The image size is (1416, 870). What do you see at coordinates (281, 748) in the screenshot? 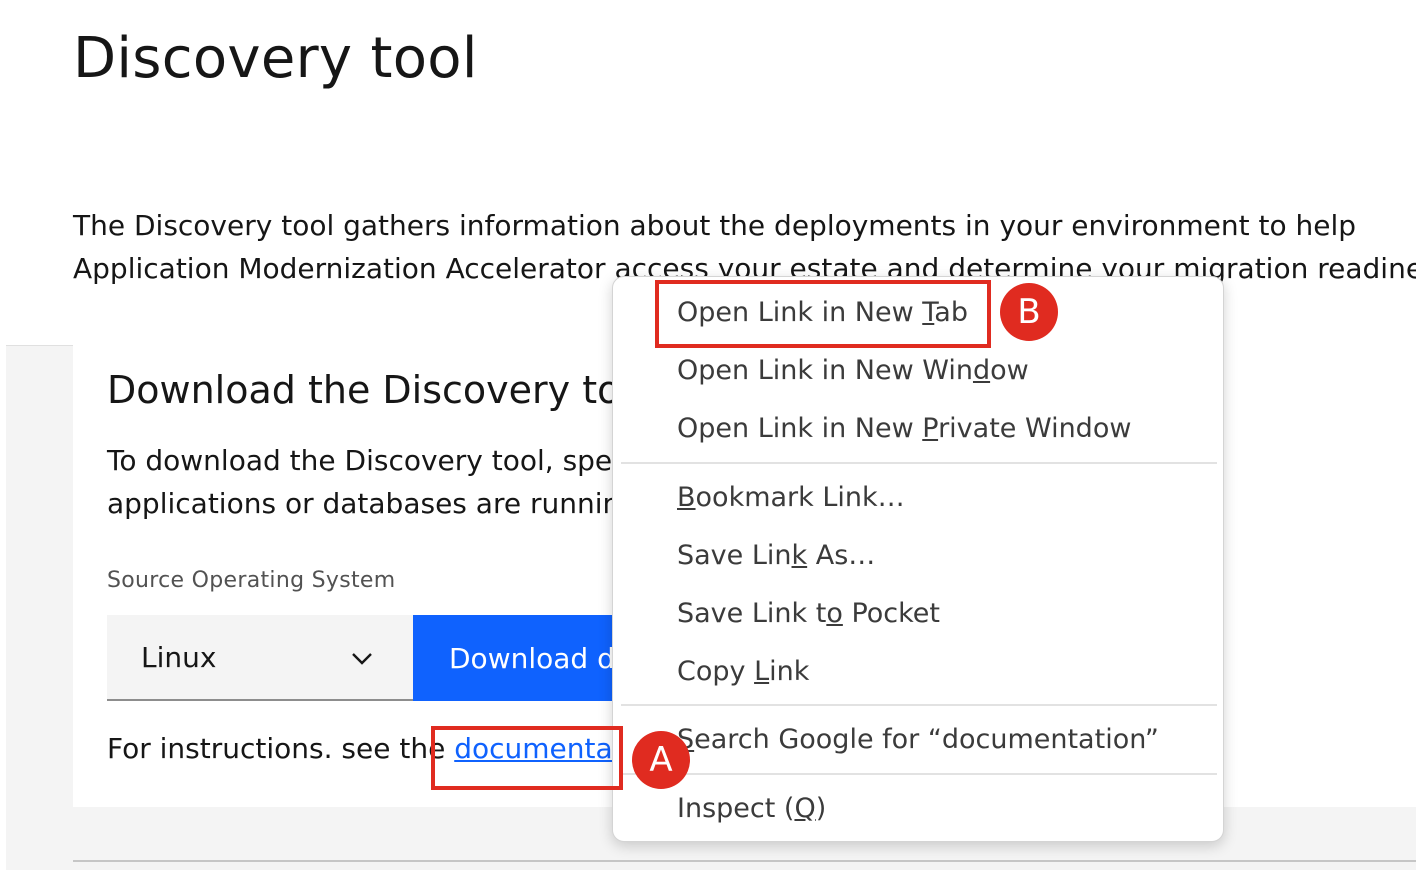
I see `instructions-prefix: For instructions. see the` at bounding box center [281, 748].